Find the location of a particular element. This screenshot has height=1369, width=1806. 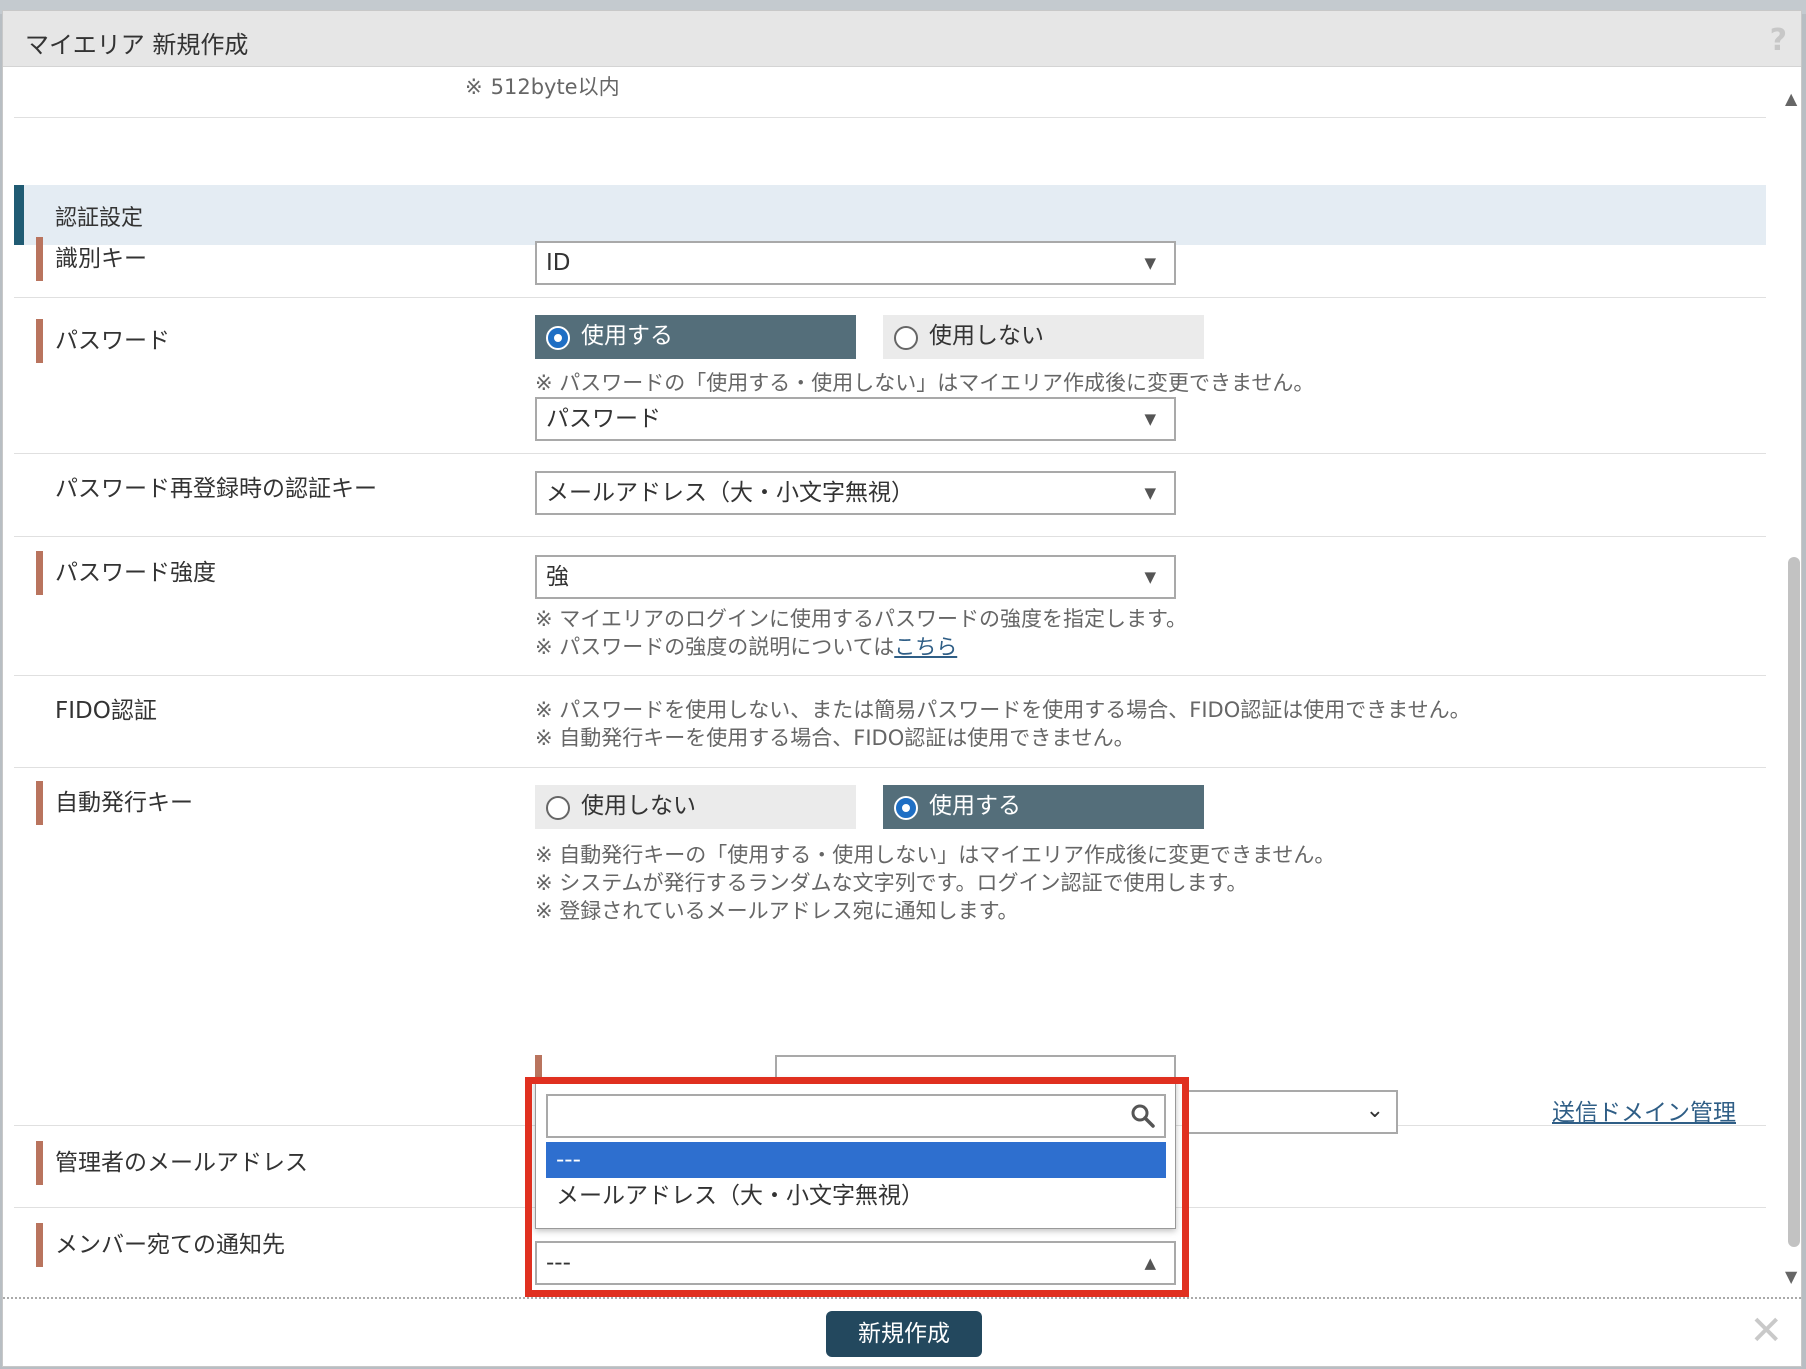

id-key-value: ID is located at coordinates (558, 263).